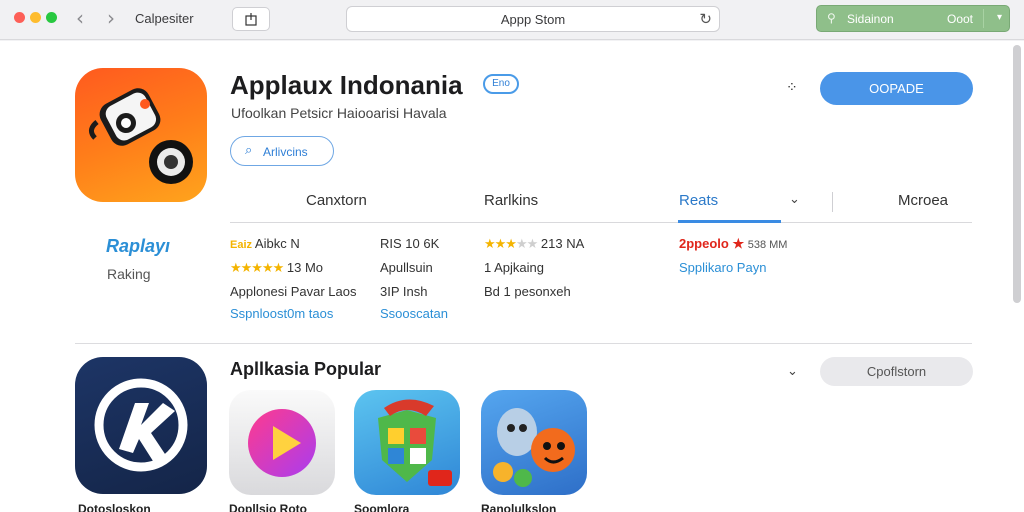 The width and height of the screenshot is (1024, 512). What do you see at coordinates (959, 19) in the screenshot?
I see `account-value: Ooot` at bounding box center [959, 19].